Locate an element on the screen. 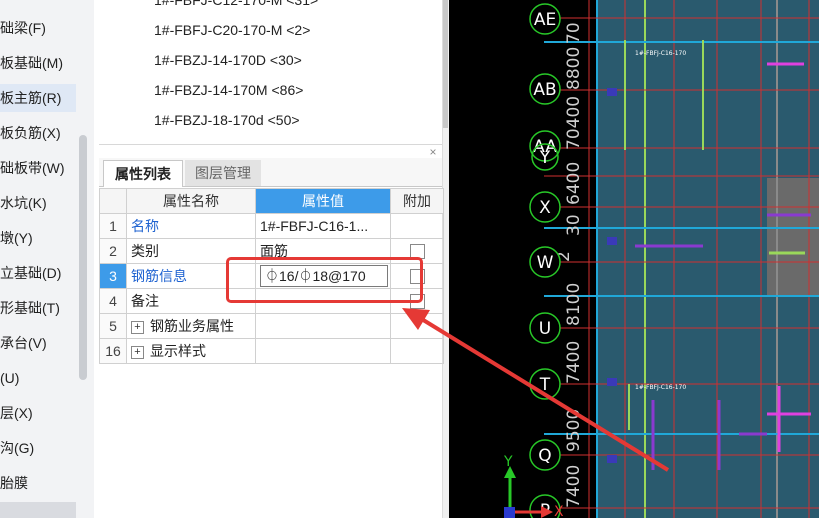  annotation-arrow is located at coordinates (544, 394).